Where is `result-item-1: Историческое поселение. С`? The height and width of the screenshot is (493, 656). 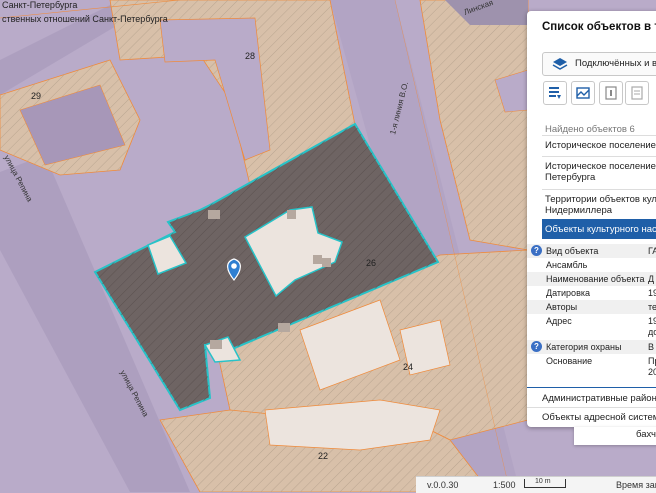 result-item-1: Историческое поселение. С is located at coordinates (599, 145).